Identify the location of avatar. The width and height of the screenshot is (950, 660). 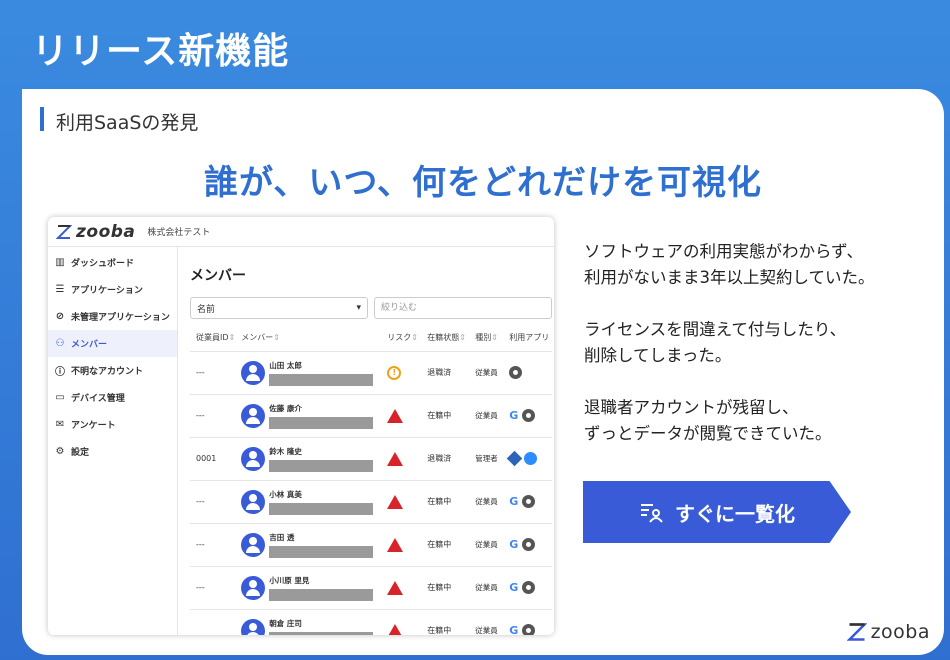
(253, 587).